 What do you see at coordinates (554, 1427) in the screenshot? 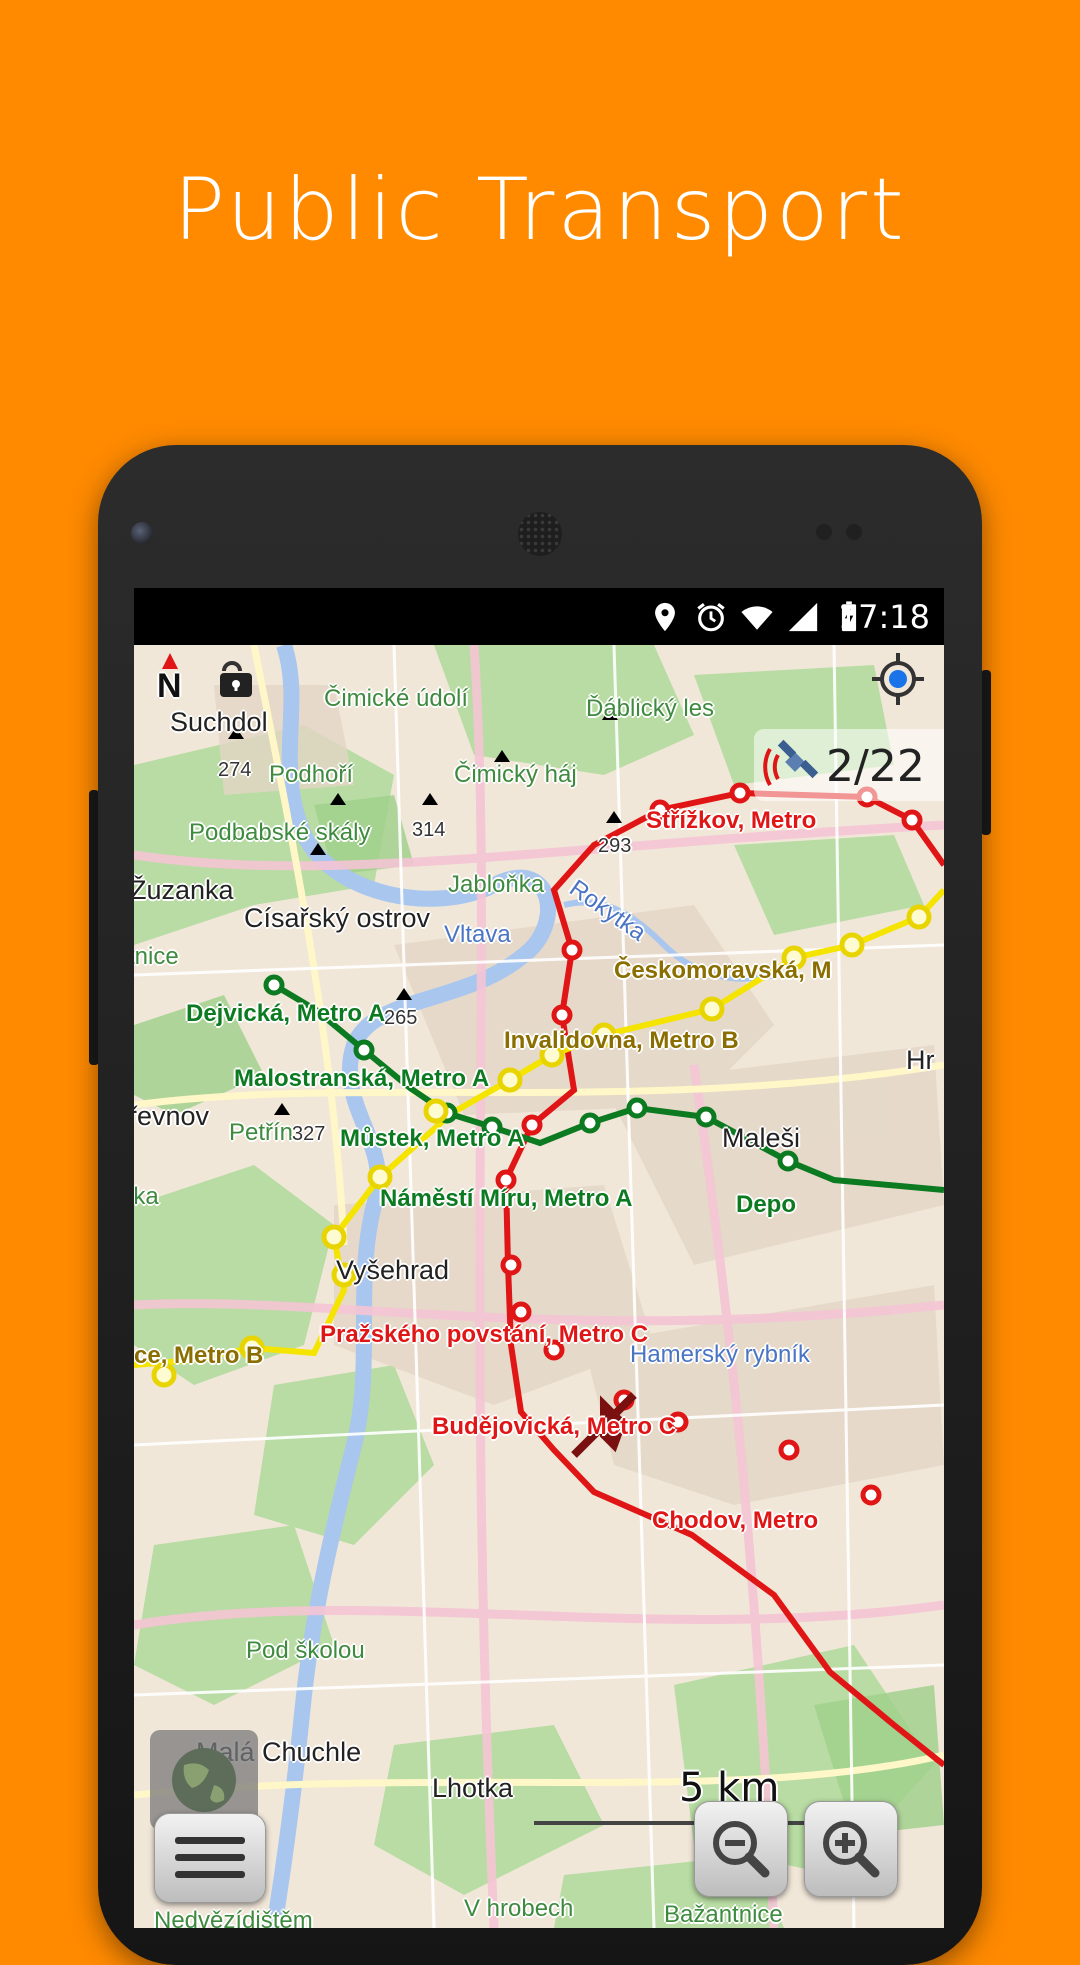
I see `station-label: Budějovická, Metro C` at bounding box center [554, 1427].